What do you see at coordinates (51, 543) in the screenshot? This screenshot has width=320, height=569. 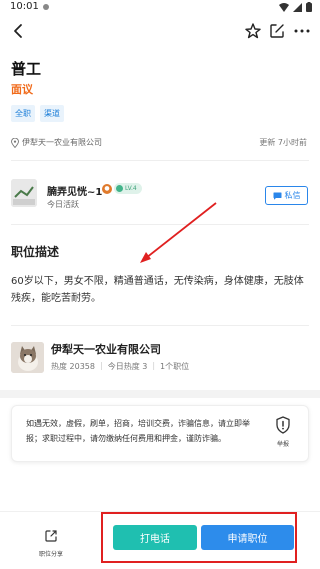 I see `share-job-button: 职位分享` at bounding box center [51, 543].